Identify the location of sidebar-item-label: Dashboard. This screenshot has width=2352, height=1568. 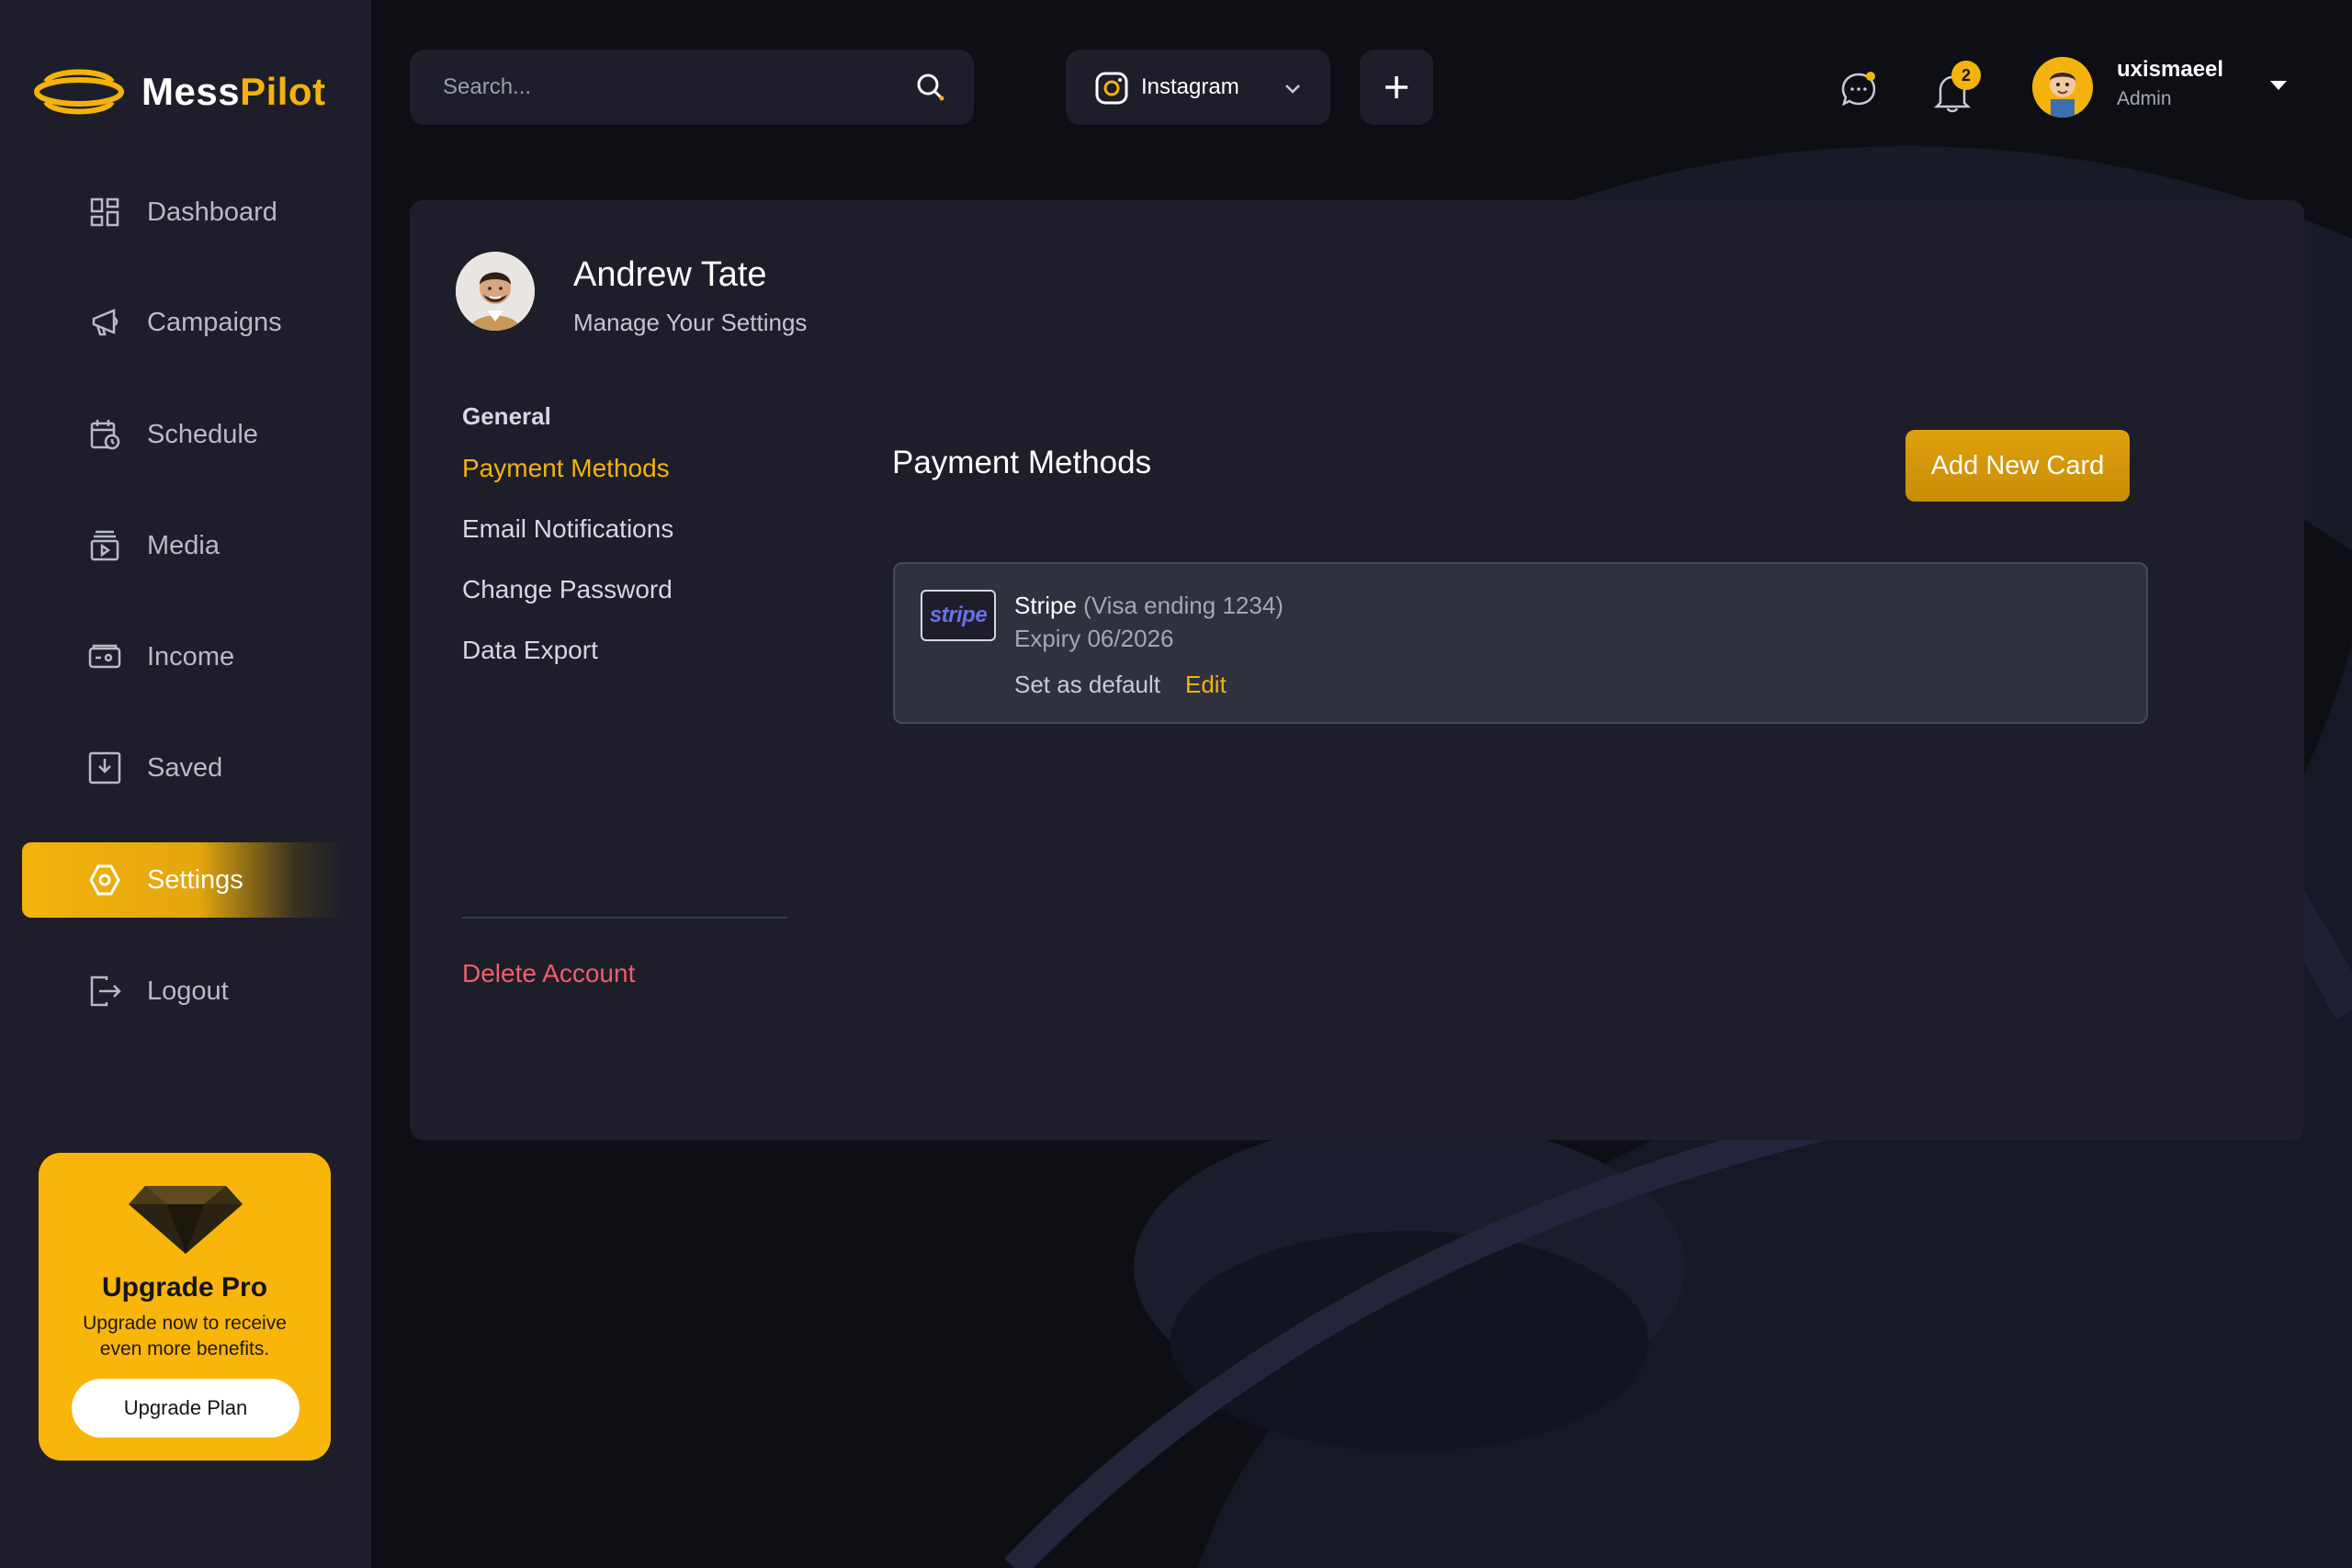
(212, 212).